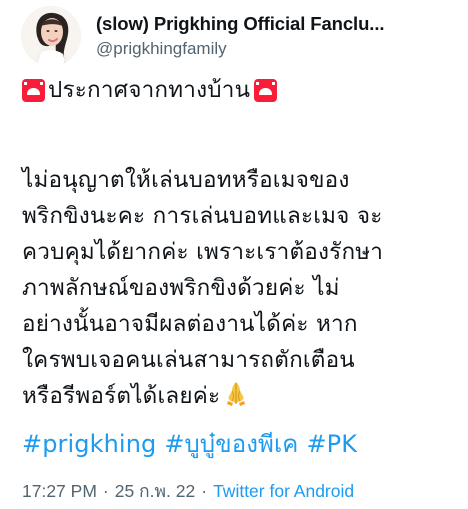 The image size is (468, 509). Describe the element at coordinates (149, 90) in the screenshot. I see `announcement-text: ประกาศจากทางบ้าน` at that location.